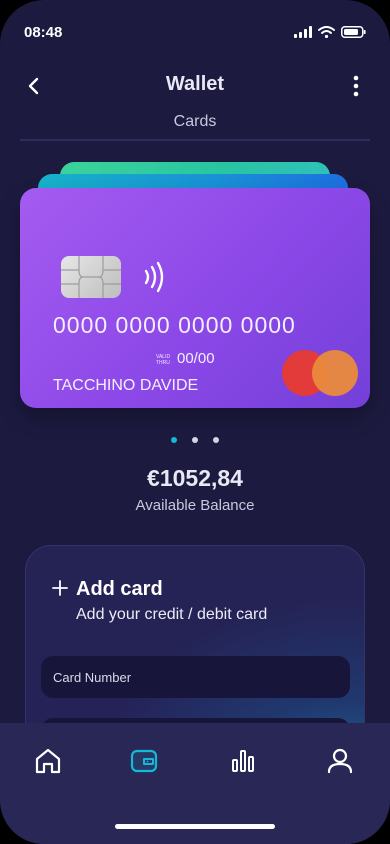  What do you see at coordinates (174, 325) in the screenshot?
I see `card-number: 0000 0000 0000 0000` at bounding box center [174, 325].